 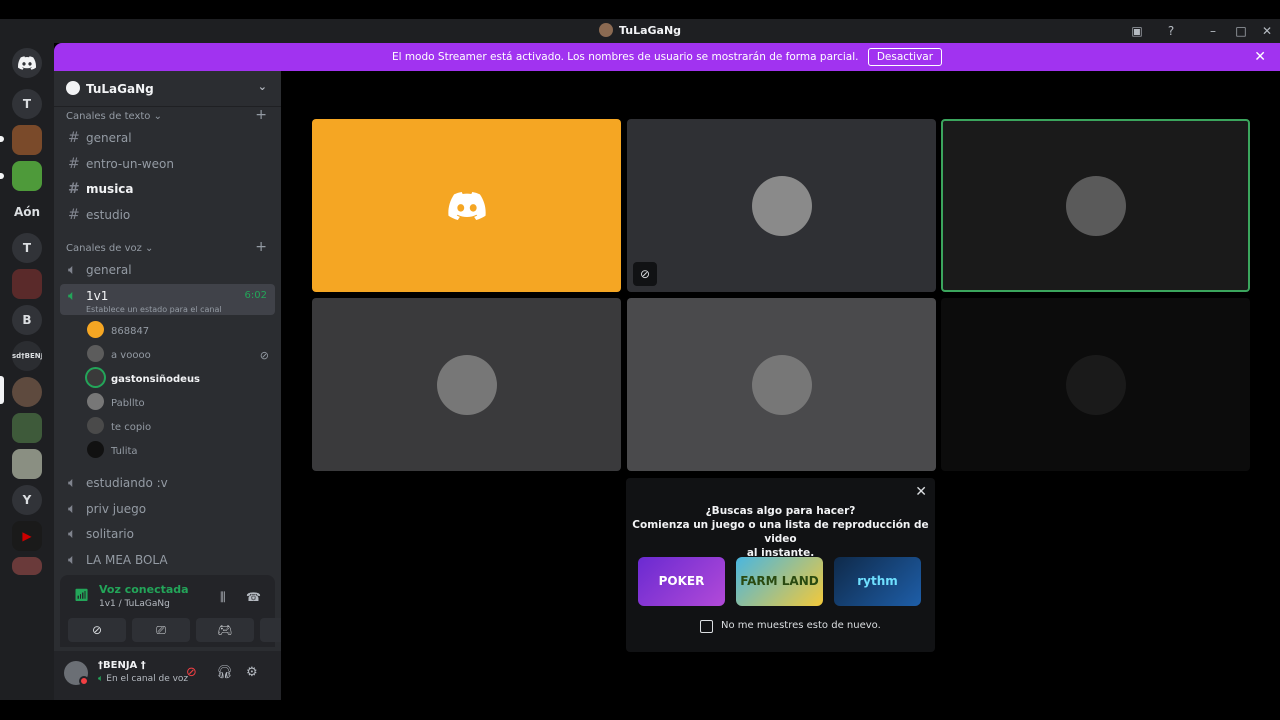 I want to click on headphones-icon: 🎧︎, so click(x=224, y=672).